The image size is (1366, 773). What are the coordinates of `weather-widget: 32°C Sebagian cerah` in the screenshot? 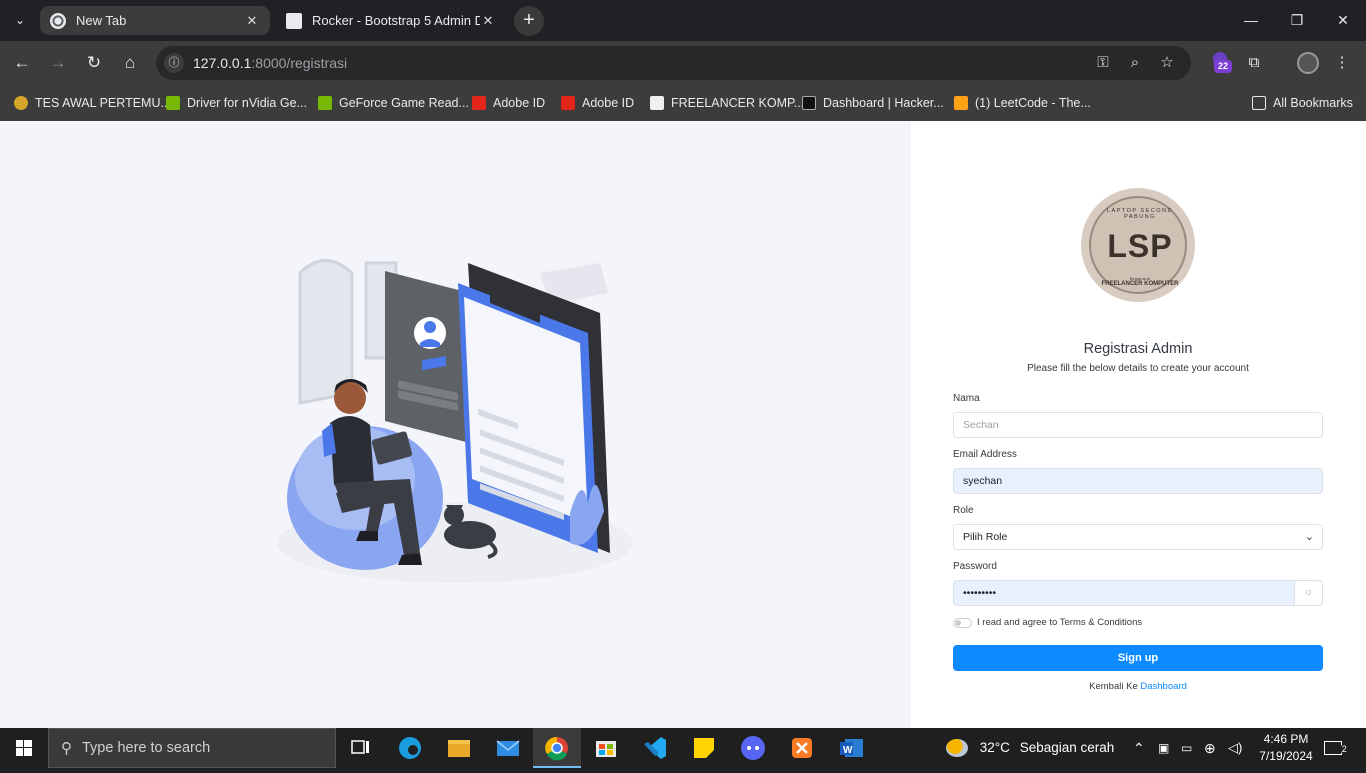 It's located at (1030, 748).